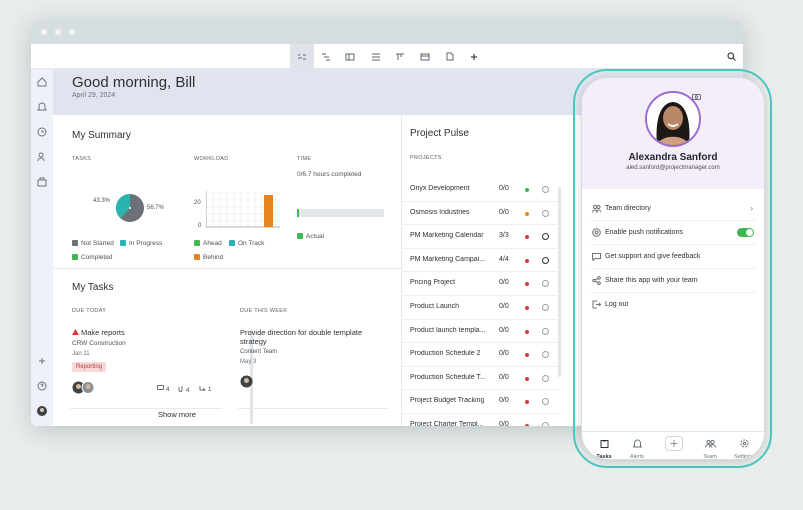 The image size is (803, 510). I want to click on task-project: CRW Construction, so click(99, 343).